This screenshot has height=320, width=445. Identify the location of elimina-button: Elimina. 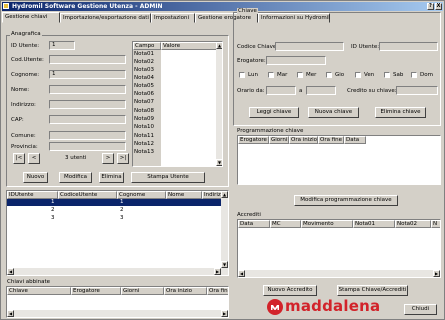
(111, 177).